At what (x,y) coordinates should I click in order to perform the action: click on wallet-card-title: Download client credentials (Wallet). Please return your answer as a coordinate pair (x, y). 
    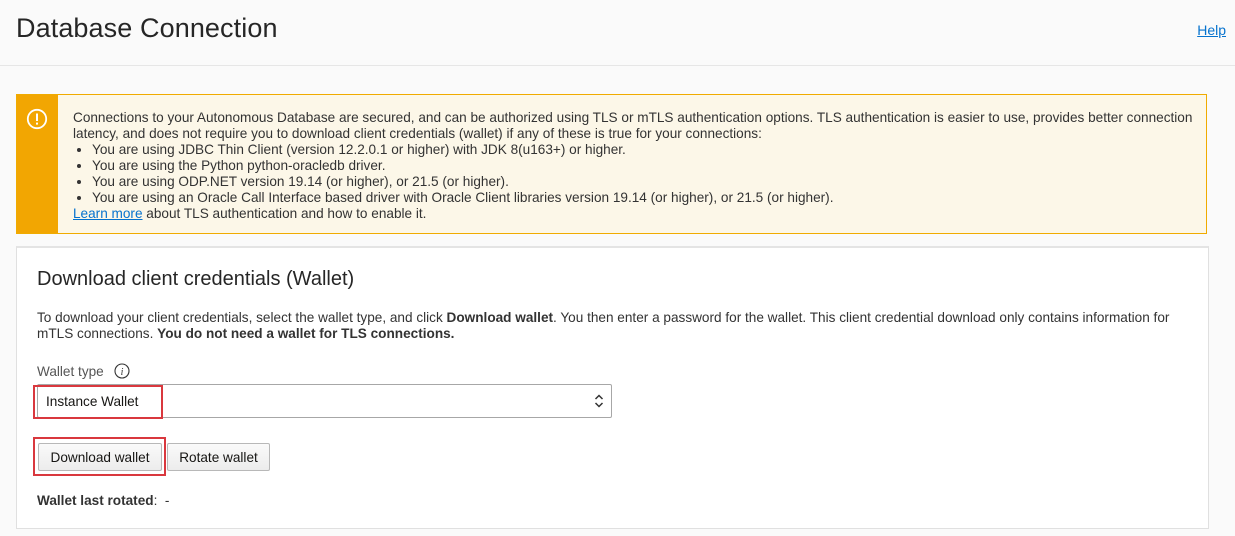
    Looking at the image, I should click on (196, 279).